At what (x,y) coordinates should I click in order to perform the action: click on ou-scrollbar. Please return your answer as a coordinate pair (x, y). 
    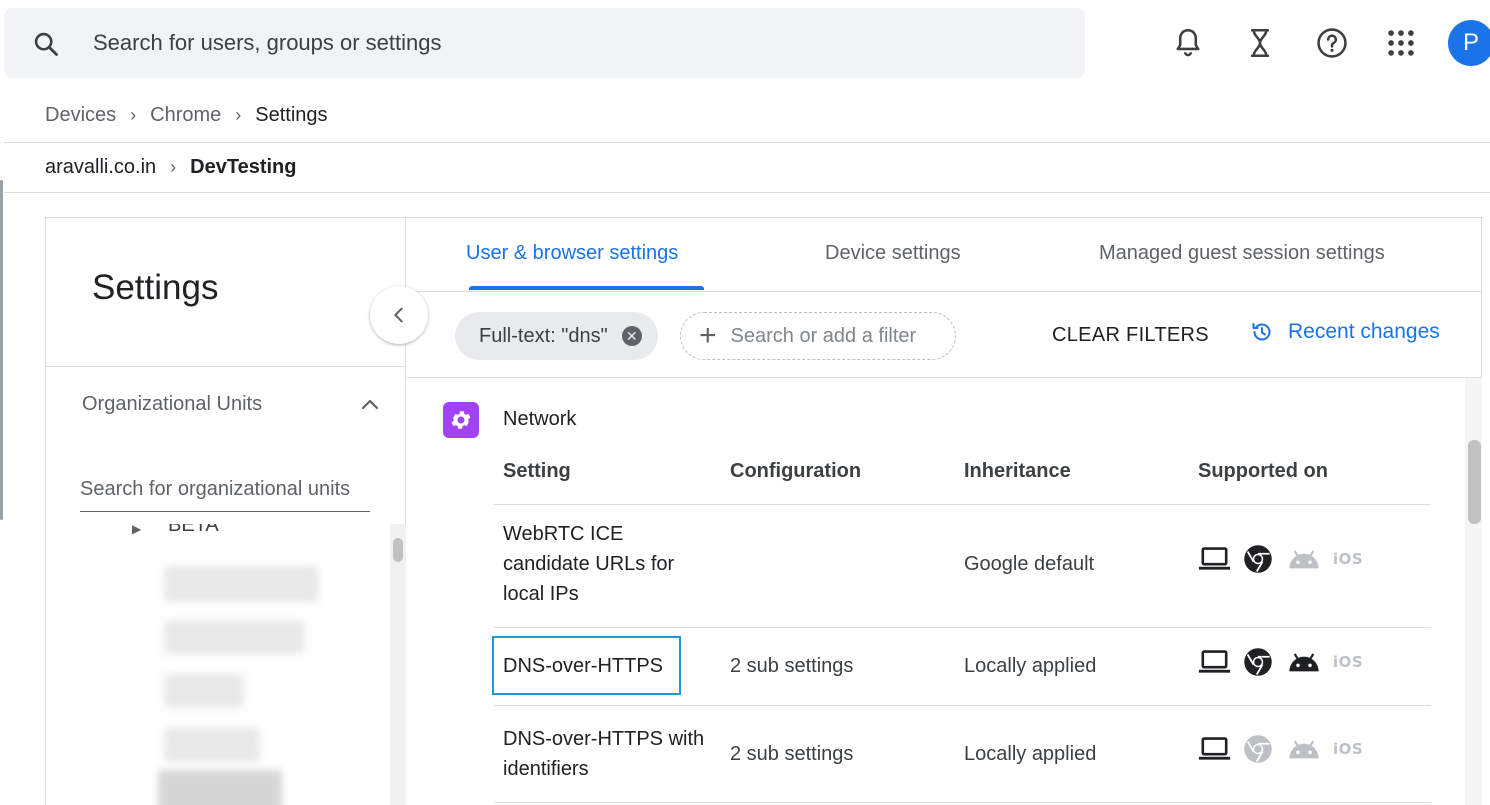
    Looking at the image, I should click on (398, 664).